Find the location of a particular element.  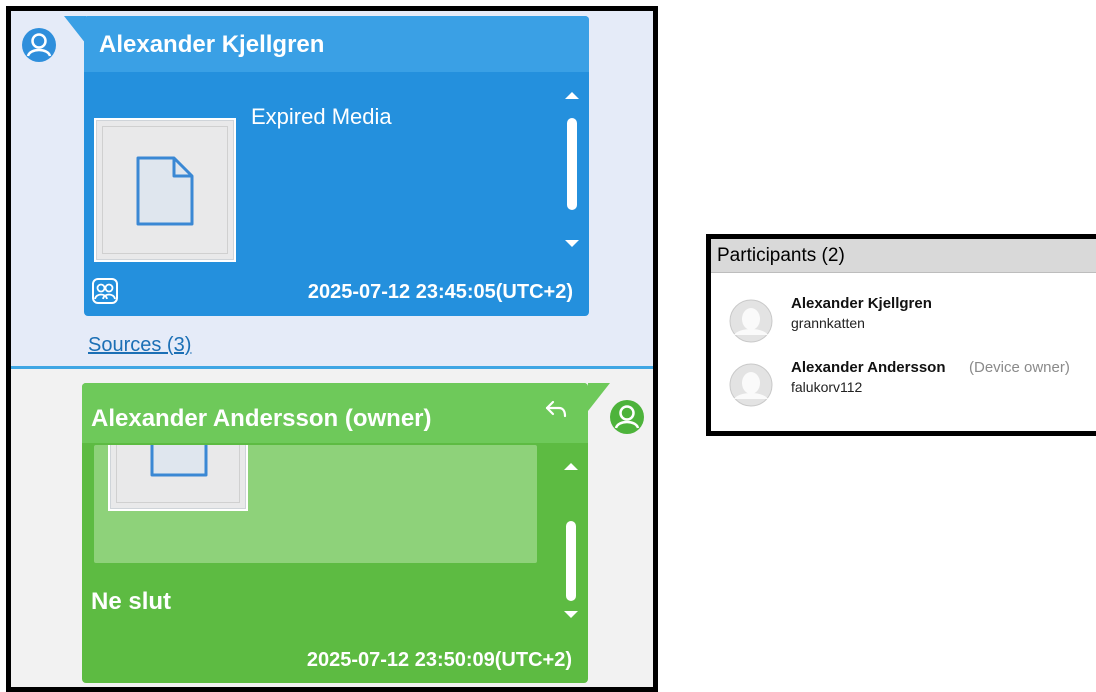

message-header: Alexander Andersson (owner) is located at coordinates (335, 413).